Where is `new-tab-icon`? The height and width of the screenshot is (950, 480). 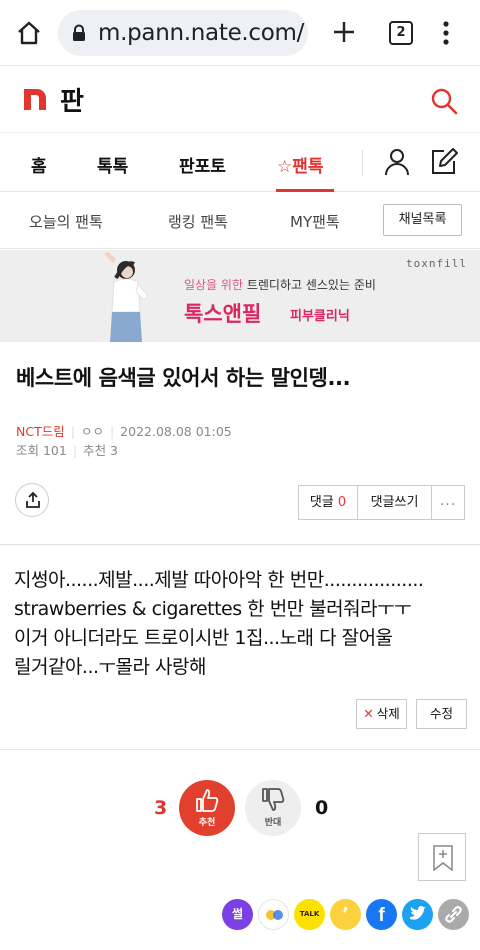
new-tab-icon is located at coordinates (344, 32).